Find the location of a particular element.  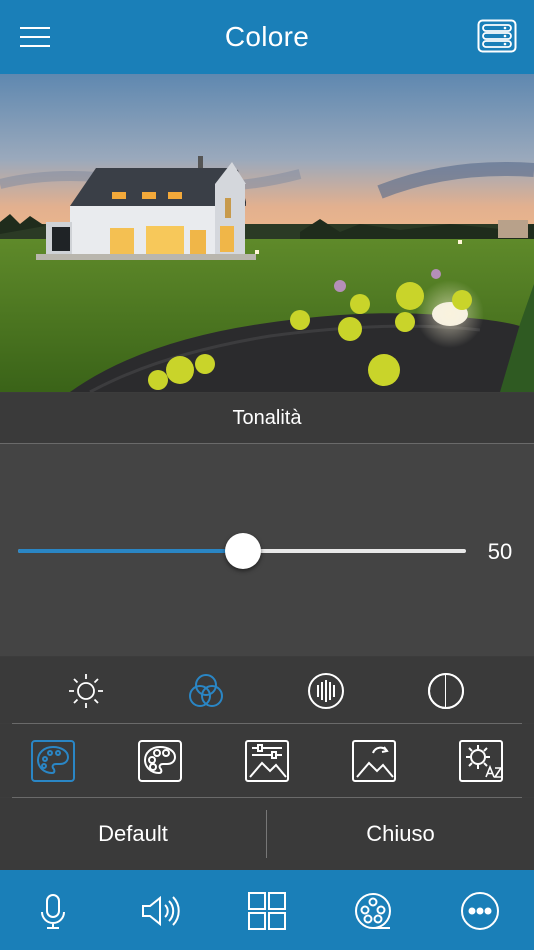

color-icon is located at coordinates (206, 691).